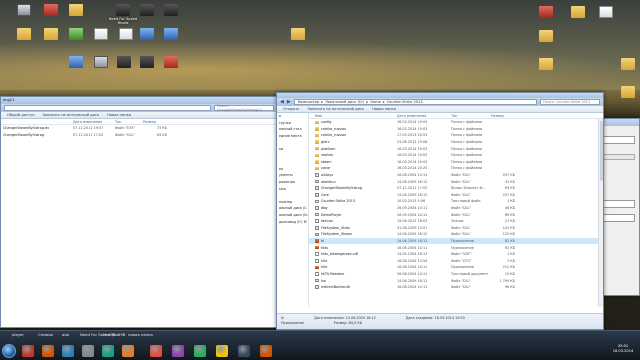 Image resolution: width=640 pixels, height=360 pixels. What do you see at coordinates (139, 100) in the screenshot?
I see `window-titlebar: eng11` at bounding box center [139, 100].